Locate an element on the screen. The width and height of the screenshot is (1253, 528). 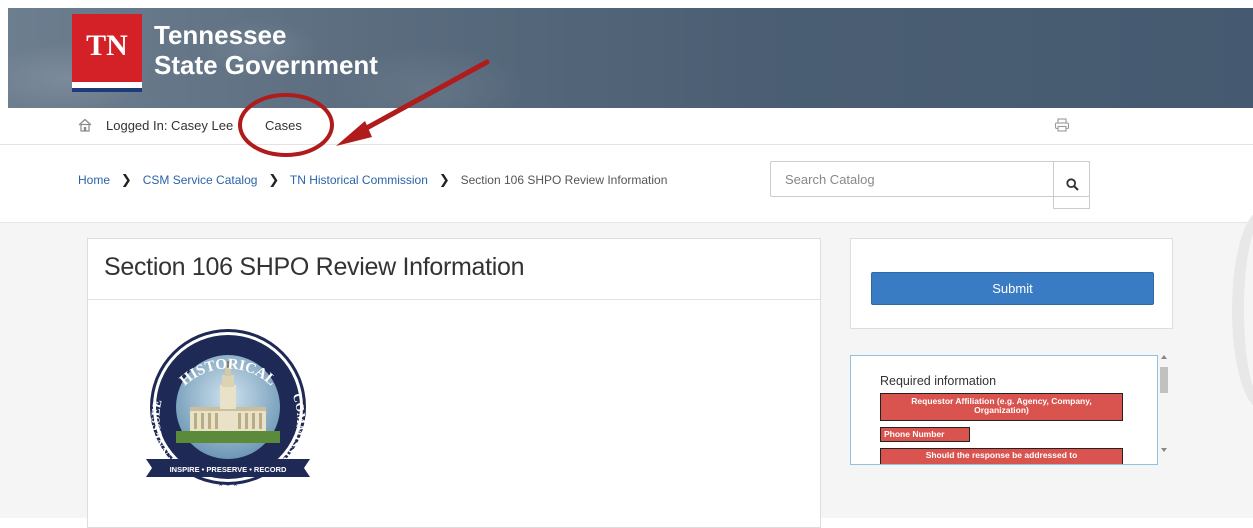
required-item-response-addressed: Should the response be addressed to is located at coordinates (1001, 456).